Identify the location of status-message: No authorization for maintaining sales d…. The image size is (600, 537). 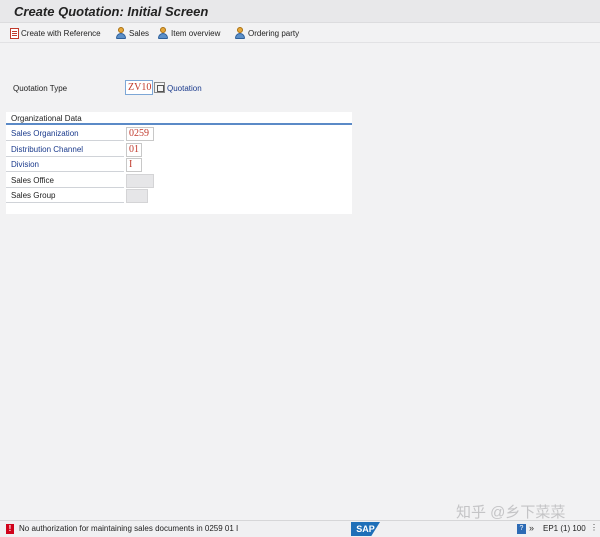
(128, 528).